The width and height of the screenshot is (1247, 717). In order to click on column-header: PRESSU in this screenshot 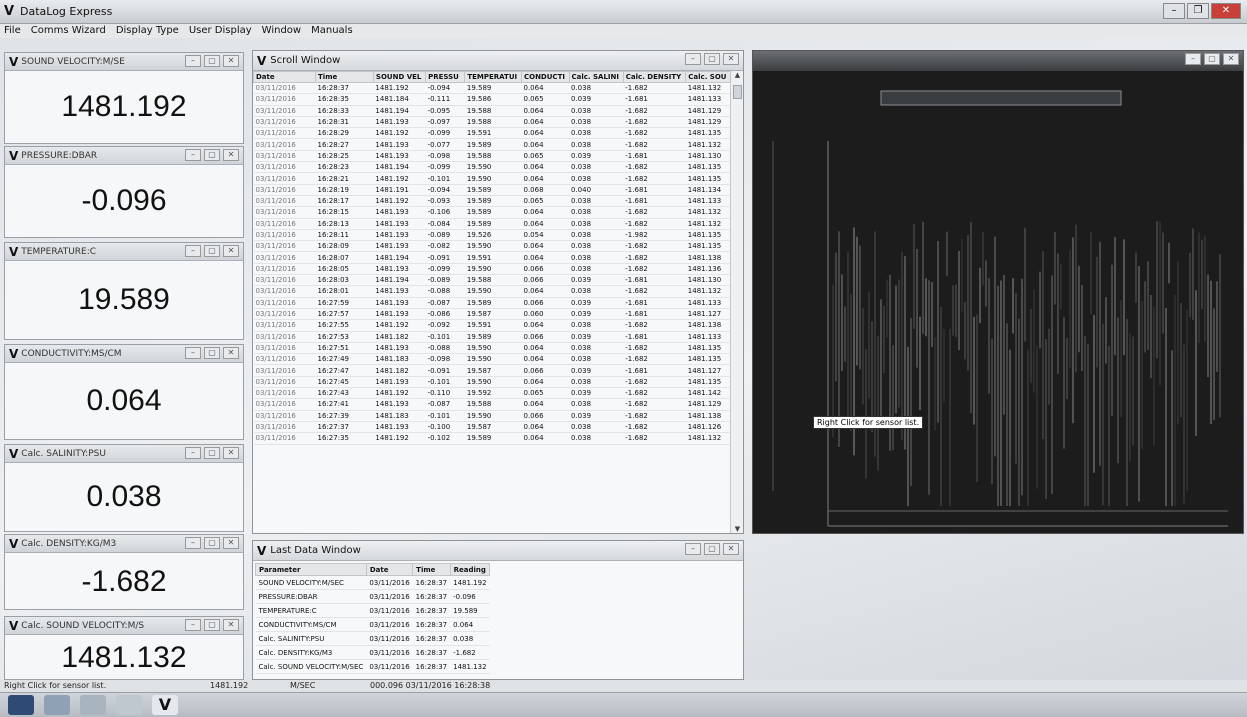, I will do `click(445, 77)`.